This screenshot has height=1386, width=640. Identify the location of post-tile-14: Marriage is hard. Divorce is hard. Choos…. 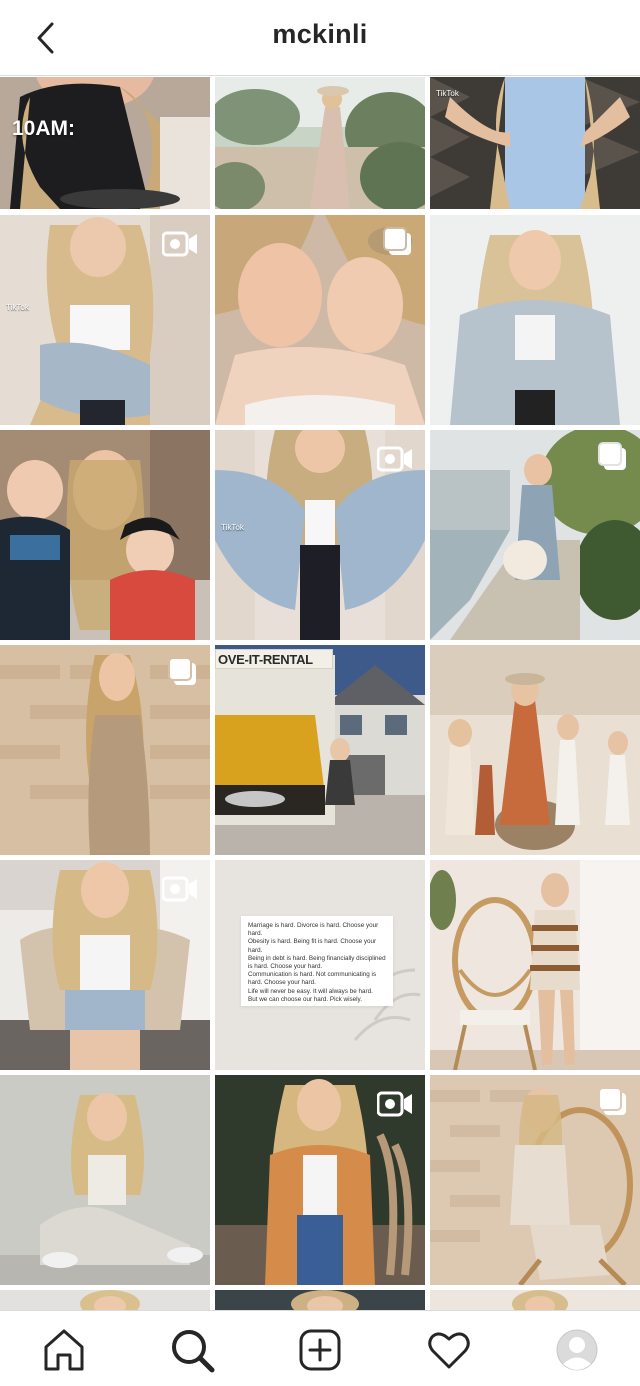
(320, 965).